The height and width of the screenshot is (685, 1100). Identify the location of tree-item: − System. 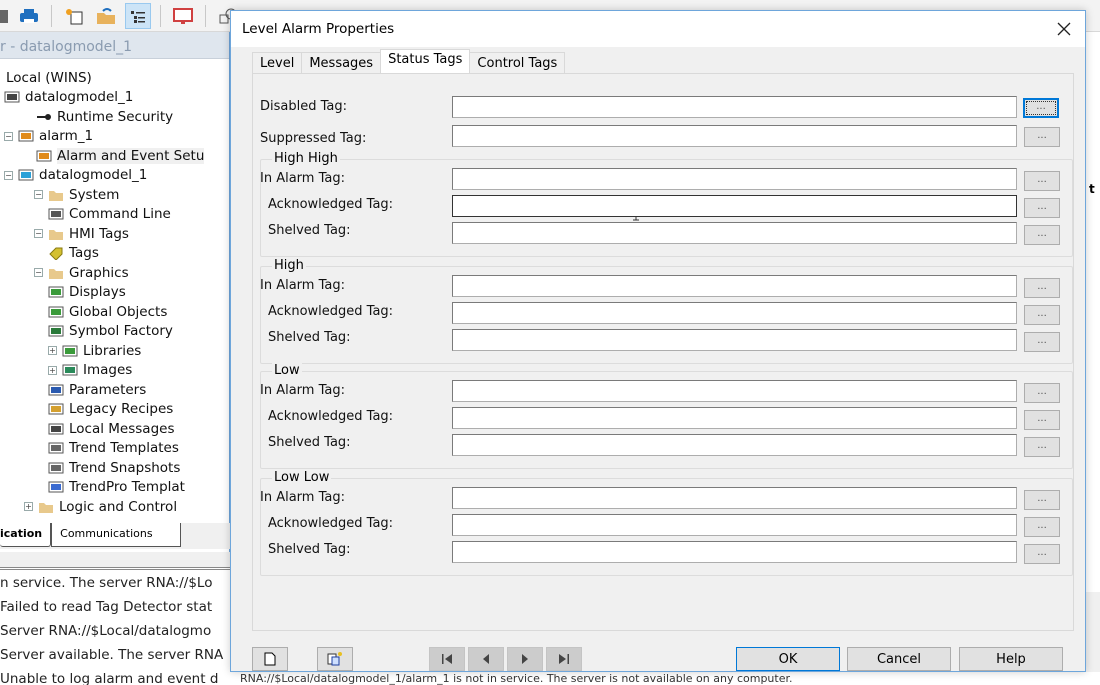
(76, 194).